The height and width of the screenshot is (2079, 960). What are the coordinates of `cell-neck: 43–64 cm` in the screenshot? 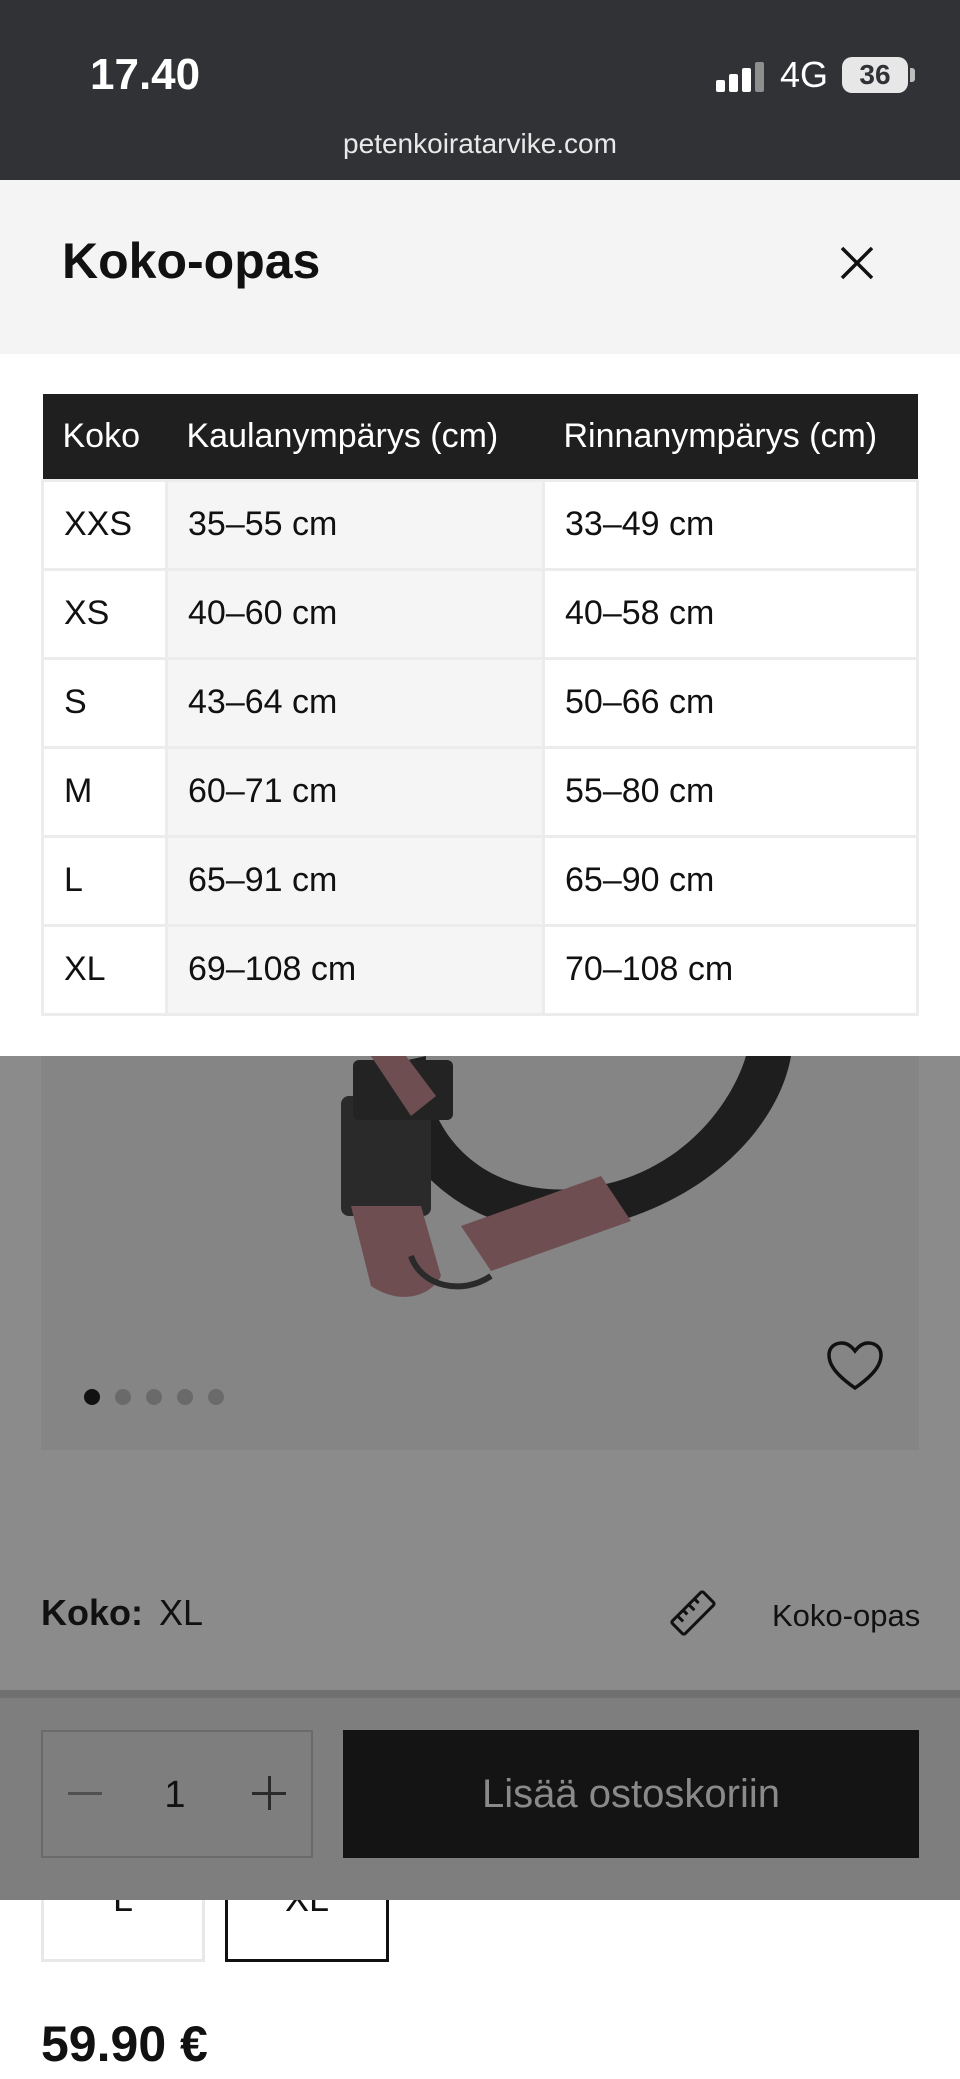 It's located at (355, 702).